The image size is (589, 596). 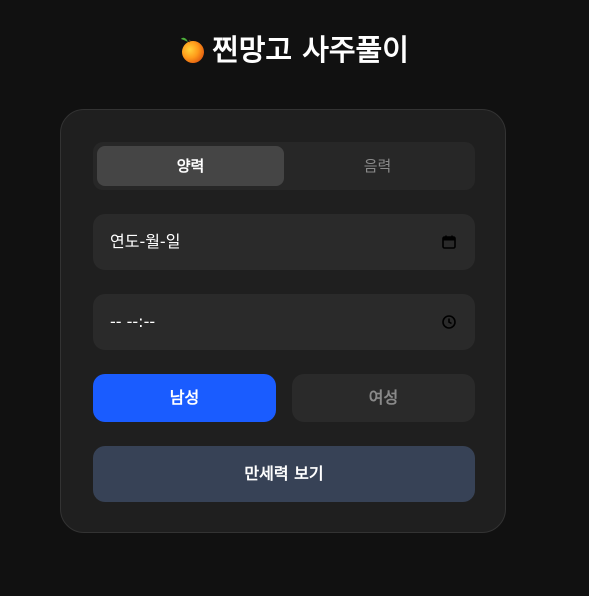 I want to click on birth-date-value: 연도-월-일, so click(x=145, y=241).